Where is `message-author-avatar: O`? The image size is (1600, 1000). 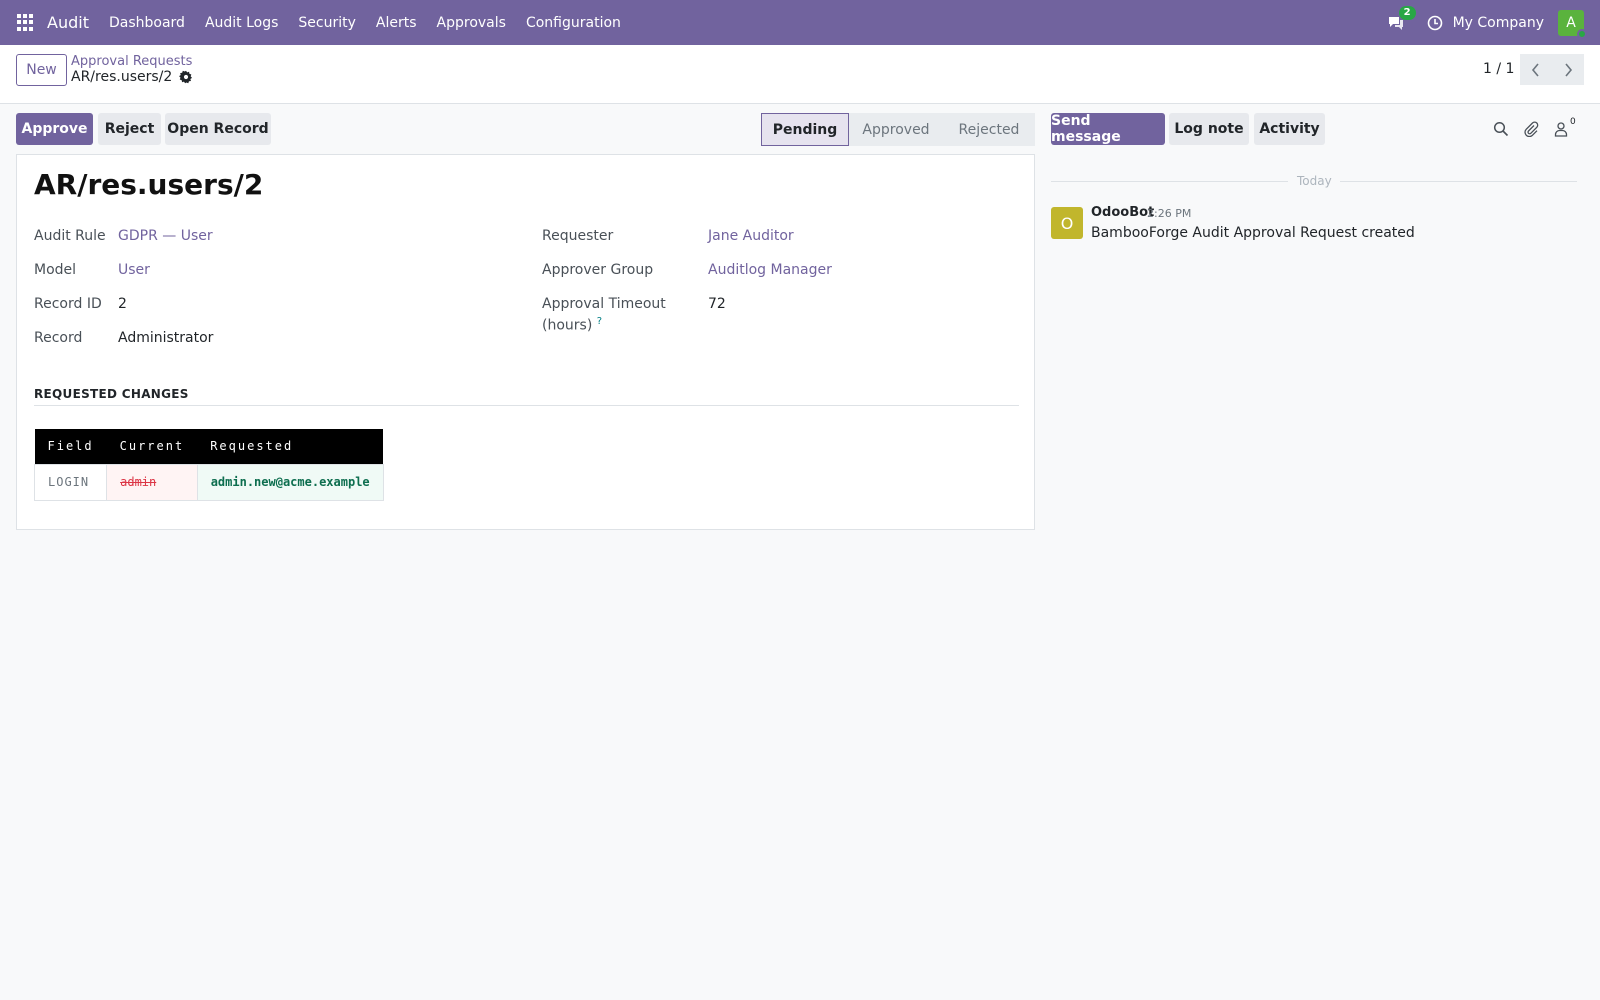
message-author-avatar: O is located at coordinates (1067, 223).